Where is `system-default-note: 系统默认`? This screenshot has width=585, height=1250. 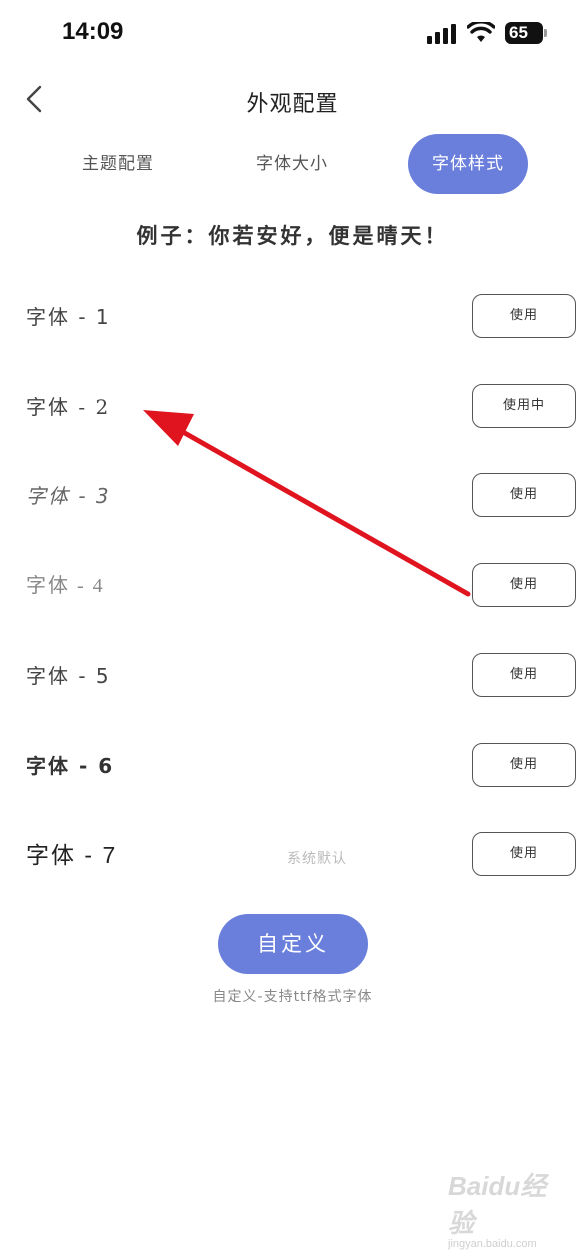 system-default-note: 系统默认 is located at coordinates (317, 859).